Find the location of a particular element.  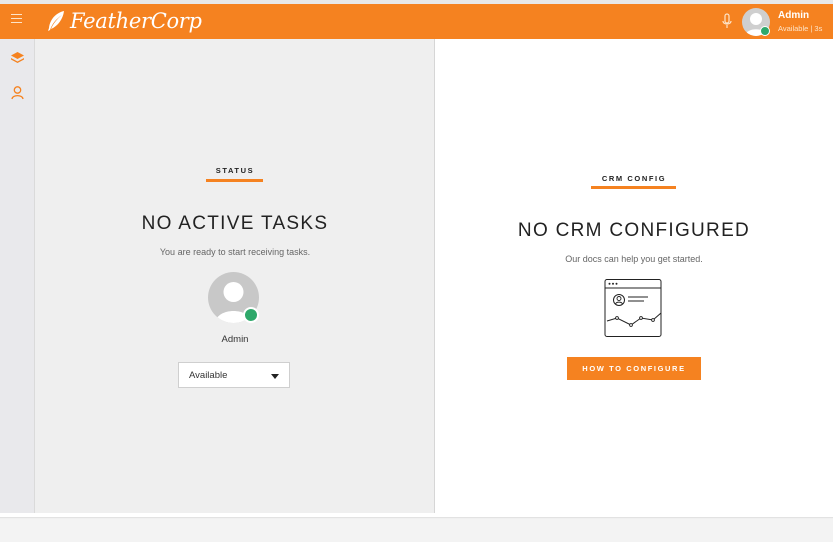

status-underline is located at coordinates (234, 180).